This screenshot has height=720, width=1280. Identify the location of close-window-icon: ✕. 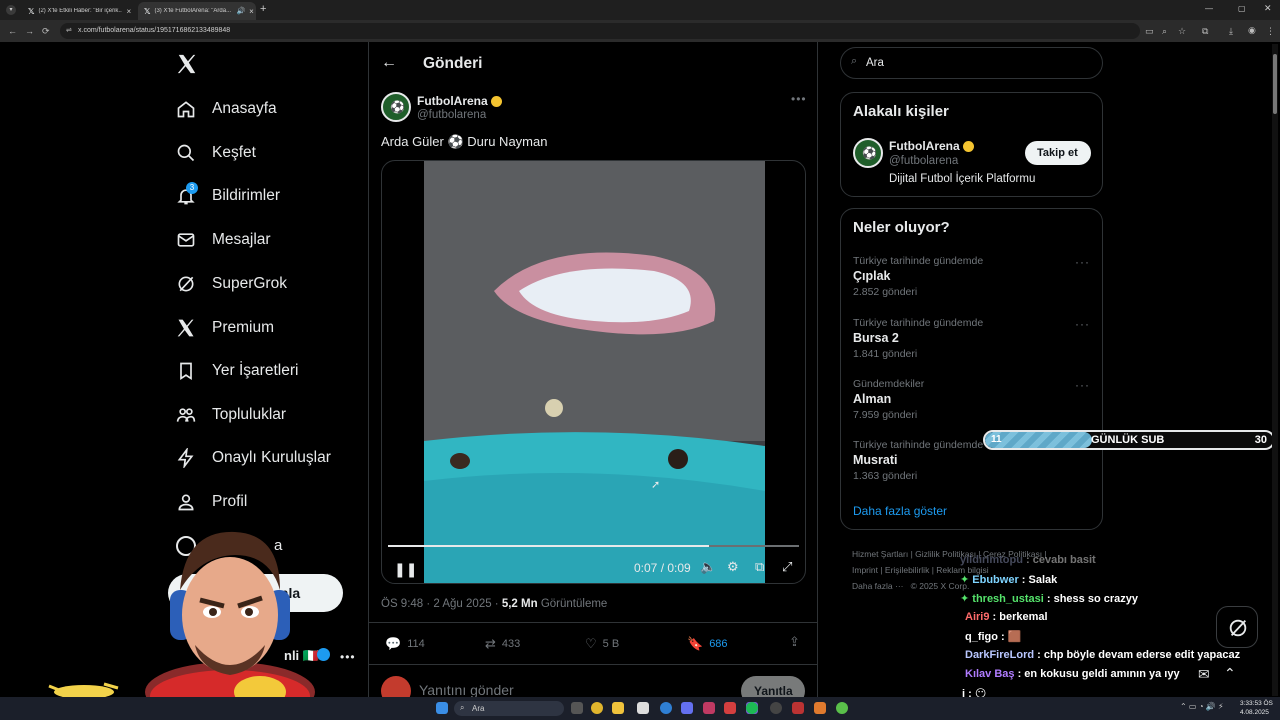
(1268, 8).